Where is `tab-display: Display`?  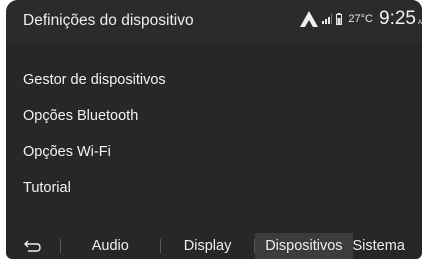
tab-display: Display is located at coordinates (207, 246).